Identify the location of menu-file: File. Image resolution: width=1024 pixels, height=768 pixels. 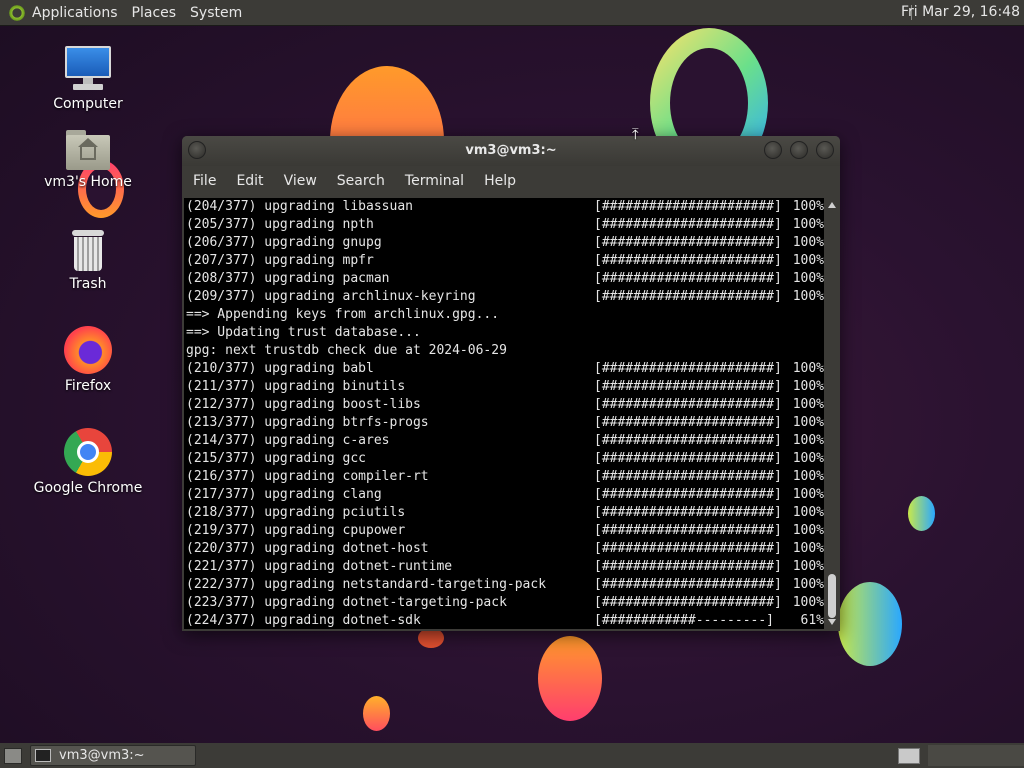
(204, 181).